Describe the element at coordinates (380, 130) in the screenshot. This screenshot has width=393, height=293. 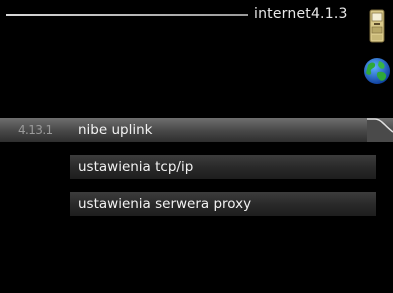
I see `selection-tab-corner` at that location.